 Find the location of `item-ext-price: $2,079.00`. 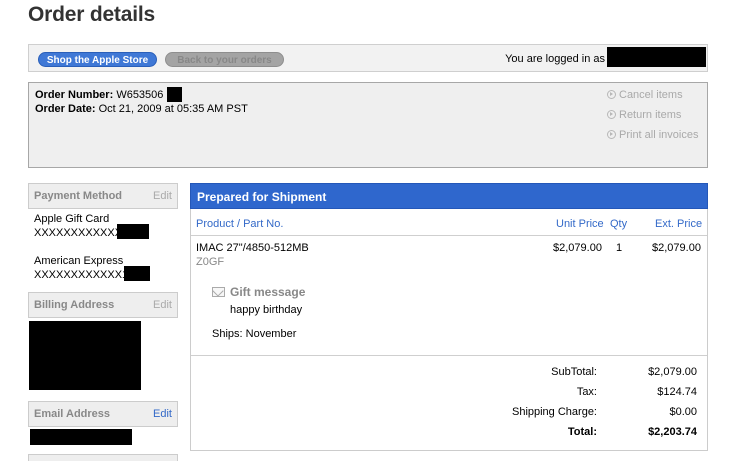

item-ext-price: $2,079.00 is located at coordinates (676, 248).